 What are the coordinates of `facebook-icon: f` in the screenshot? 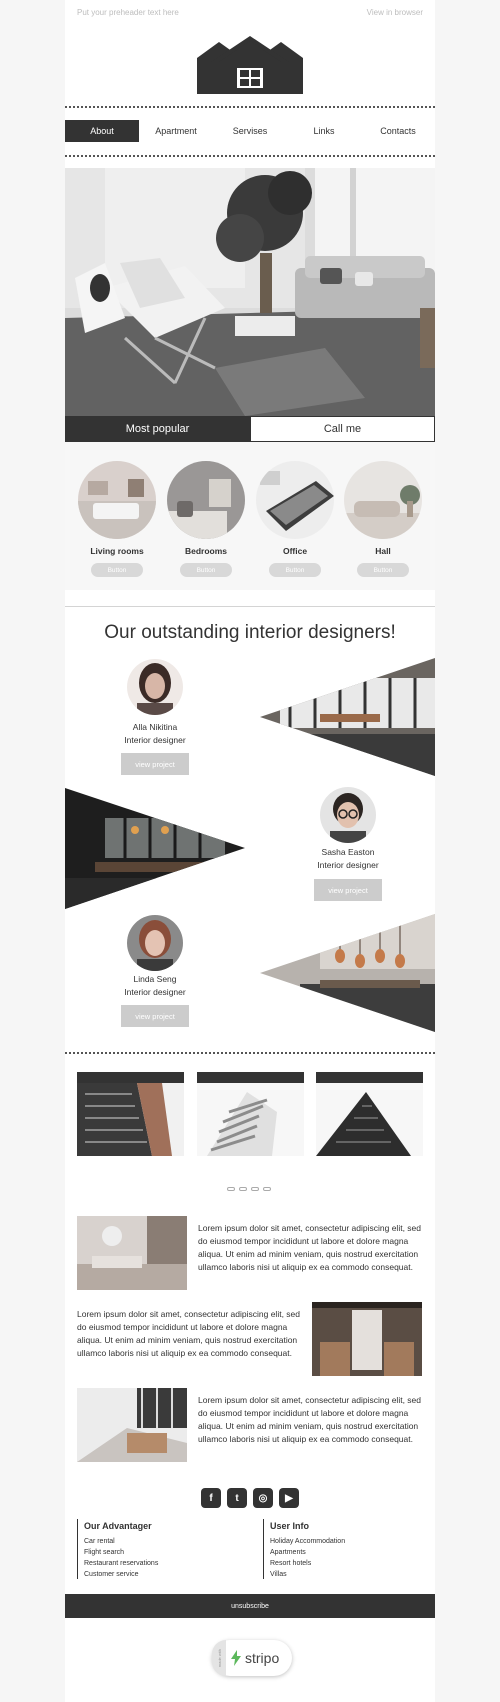 It's located at (211, 1498).